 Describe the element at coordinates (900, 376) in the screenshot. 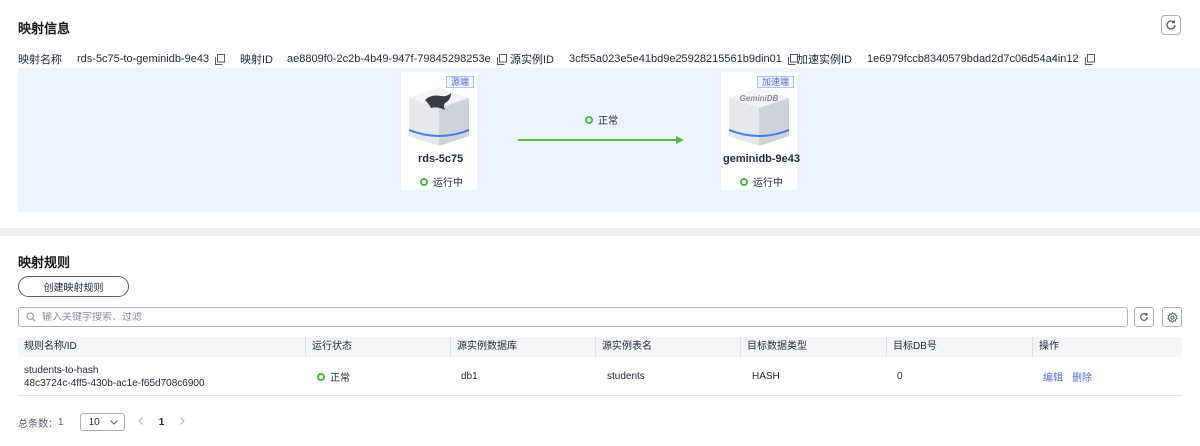

I see `target-db-cell: 0` at that location.